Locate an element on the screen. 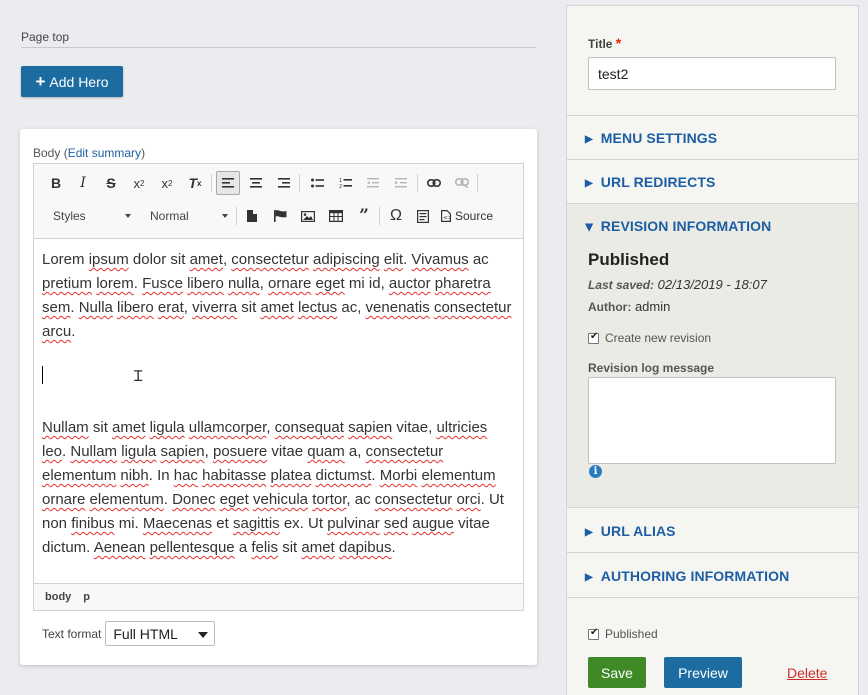  path-item: p is located at coordinates (86, 597).